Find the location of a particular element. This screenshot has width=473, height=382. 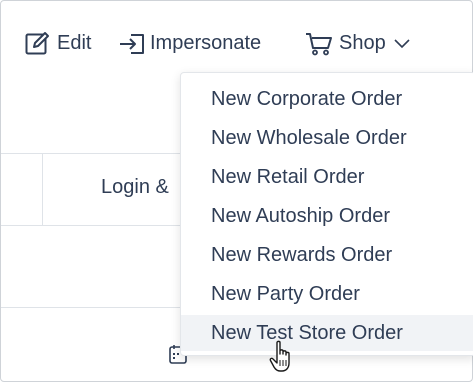

menu-item-label: New Wholesale Order is located at coordinates (309, 137).